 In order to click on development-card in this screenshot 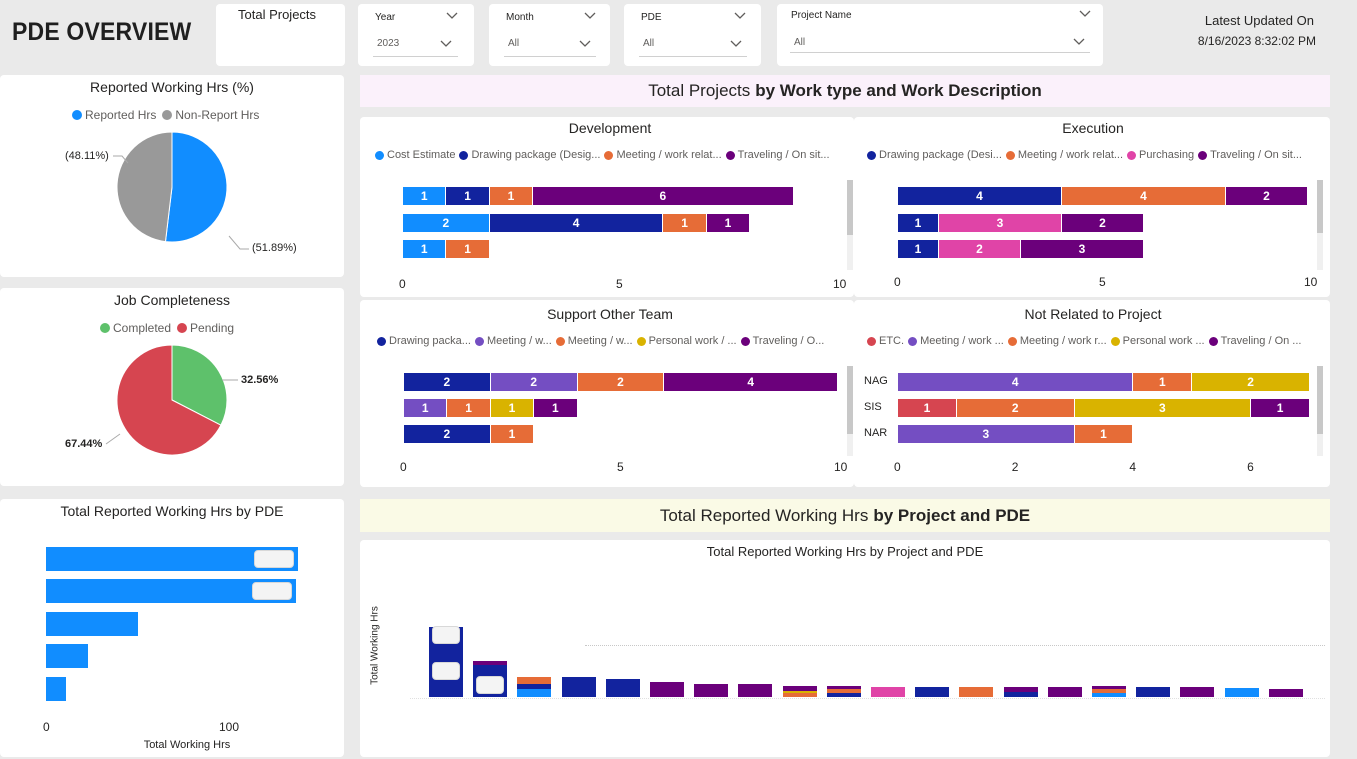, I will do `click(607, 207)`.